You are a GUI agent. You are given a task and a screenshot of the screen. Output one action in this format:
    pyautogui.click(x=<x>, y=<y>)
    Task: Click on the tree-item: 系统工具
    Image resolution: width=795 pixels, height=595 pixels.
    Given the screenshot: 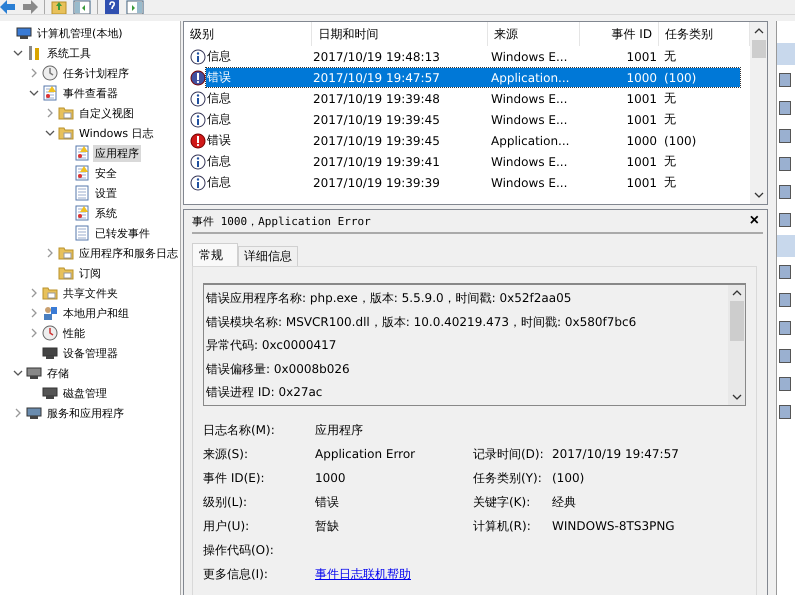 What is the action you would take?
    pyautogui.click(x=69, y=53)
    